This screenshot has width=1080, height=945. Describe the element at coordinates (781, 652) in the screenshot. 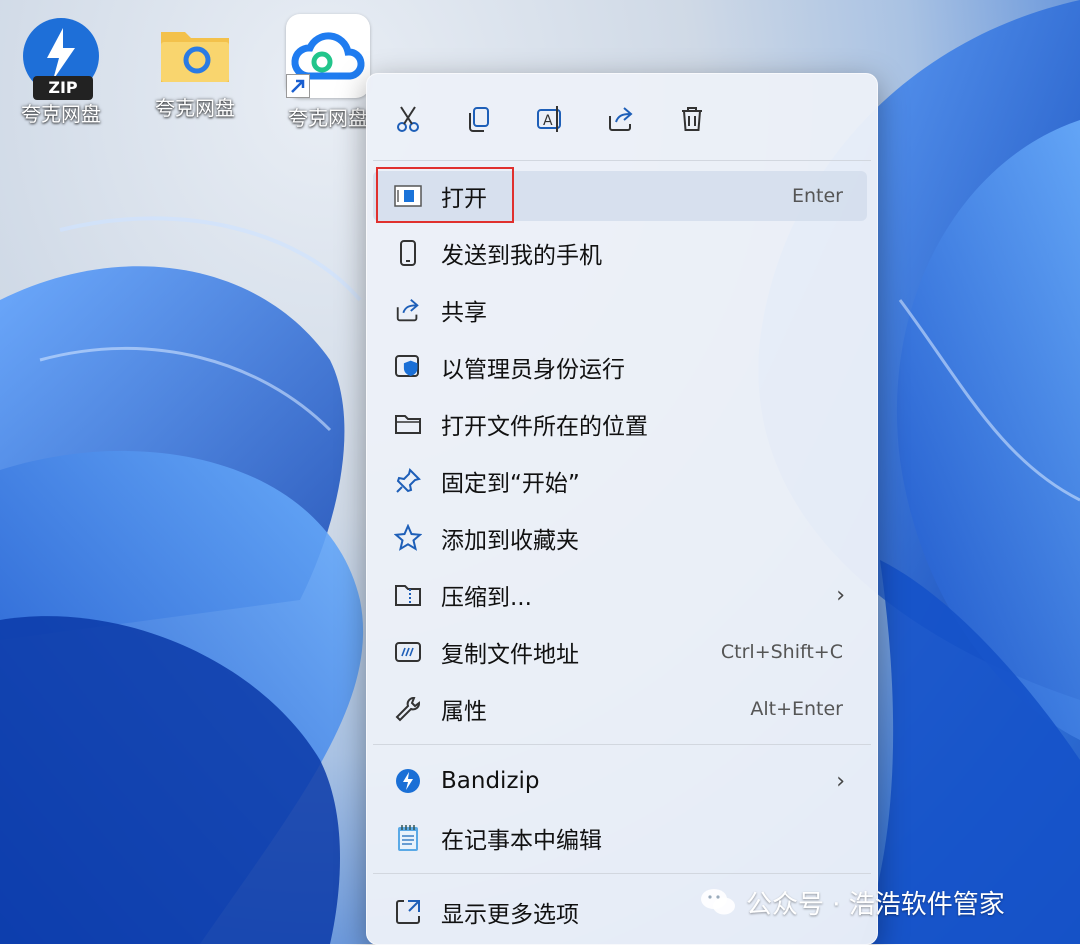

I see `shortcut-hint: Ctrl+Shift+C` at that location.